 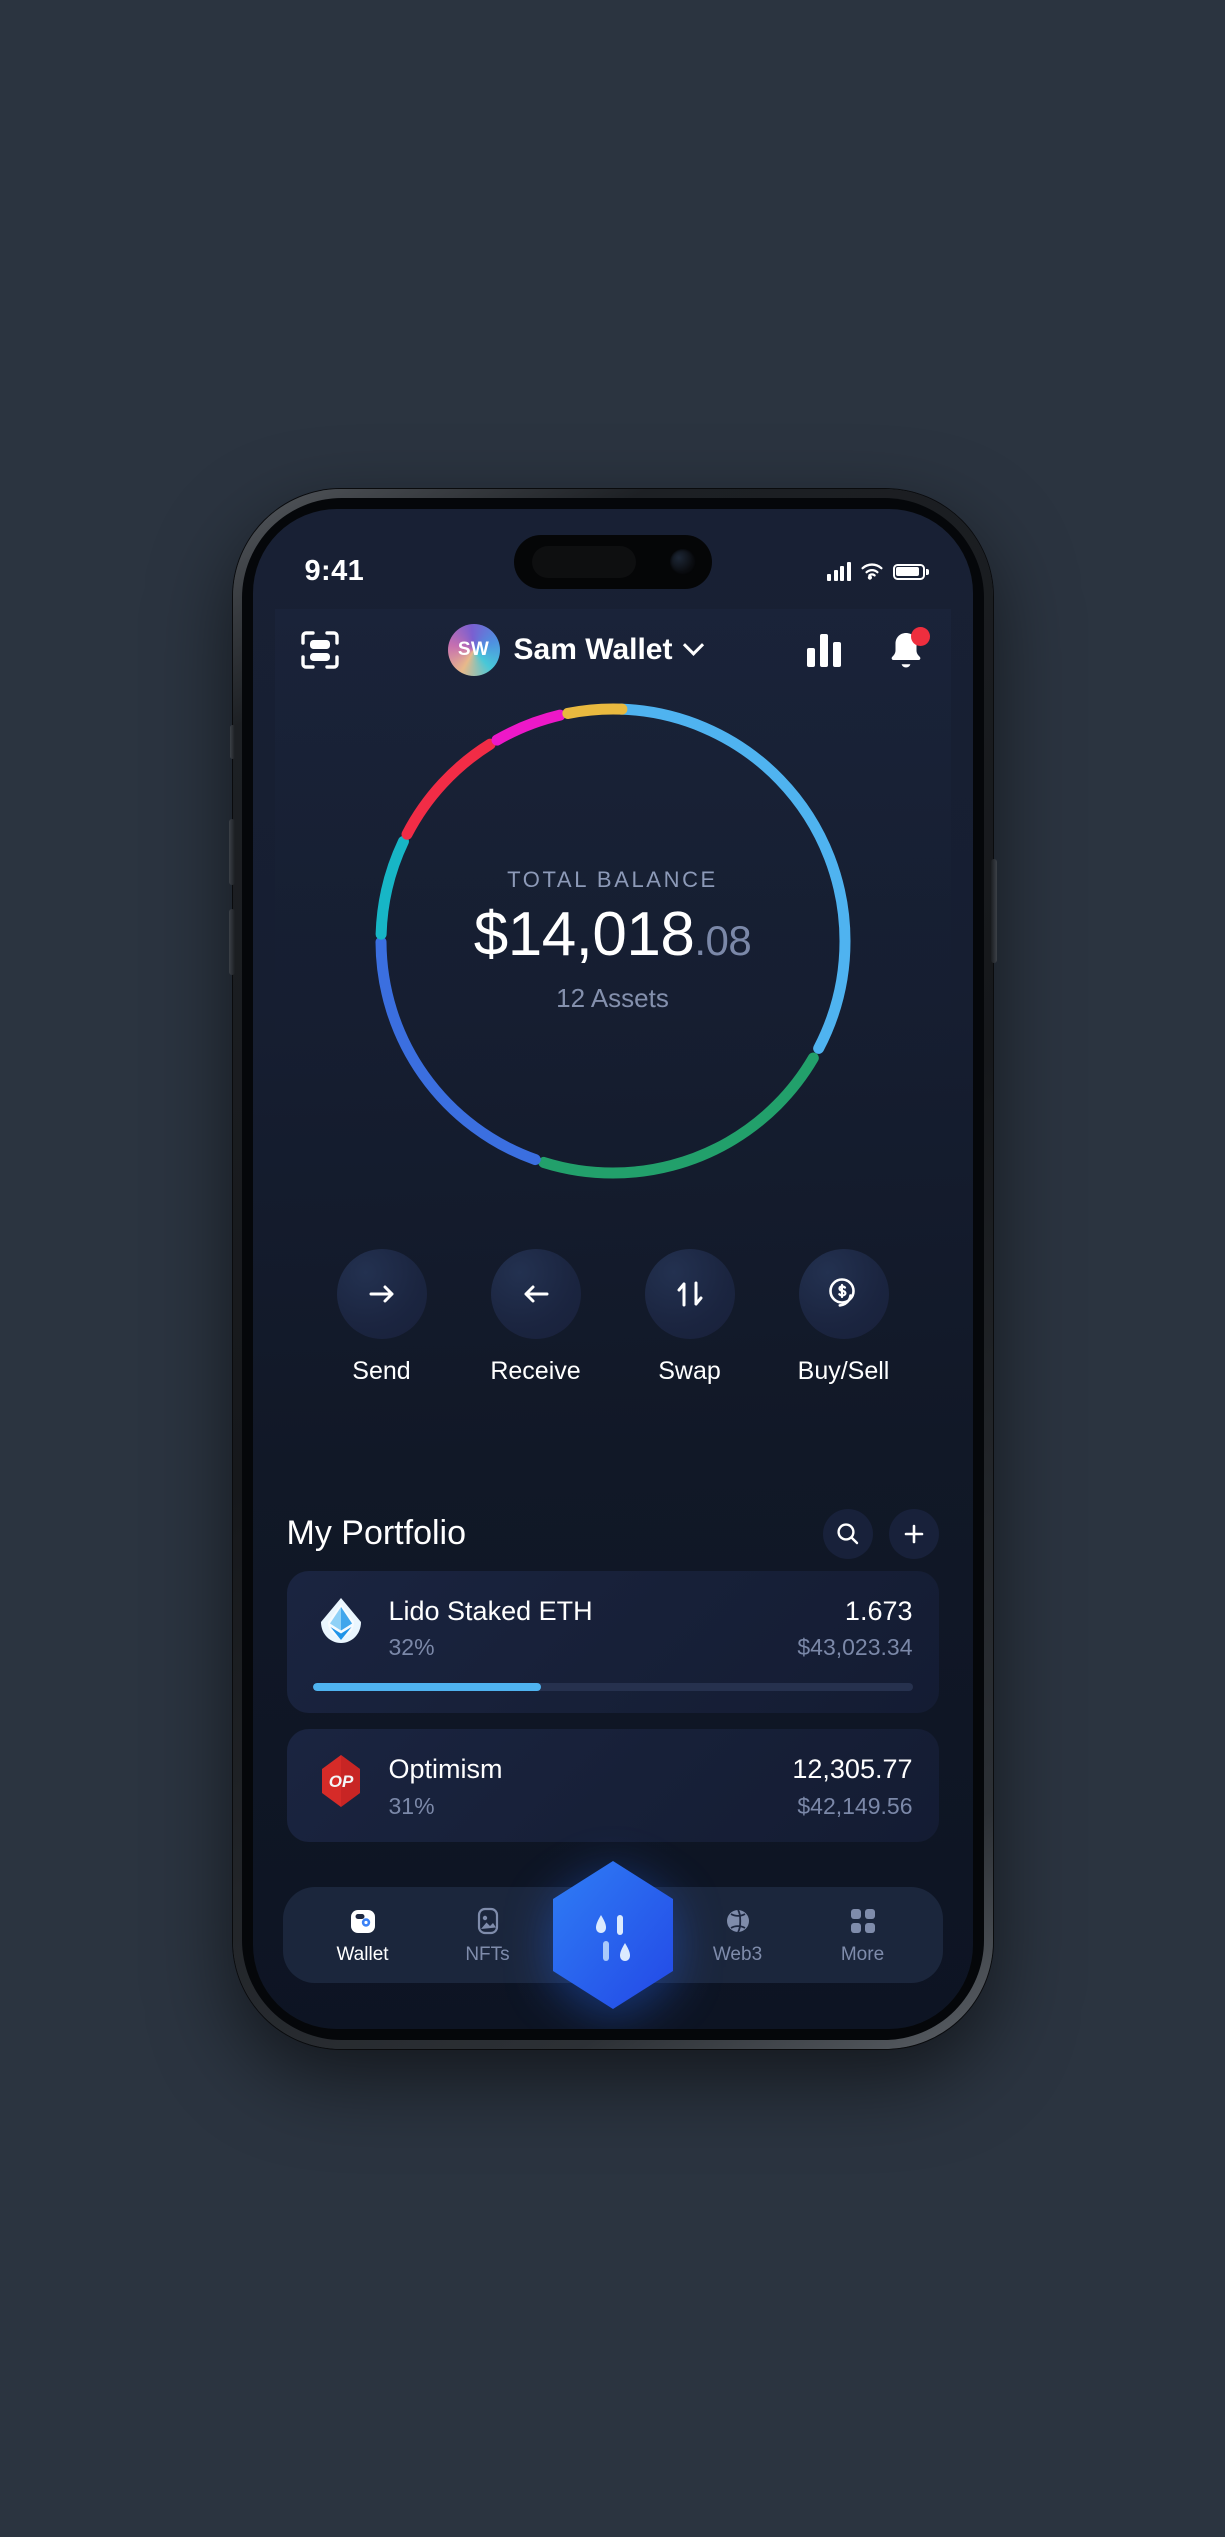 I want to click on asset-value: $42,149.56, so click(x=855, y=1806).